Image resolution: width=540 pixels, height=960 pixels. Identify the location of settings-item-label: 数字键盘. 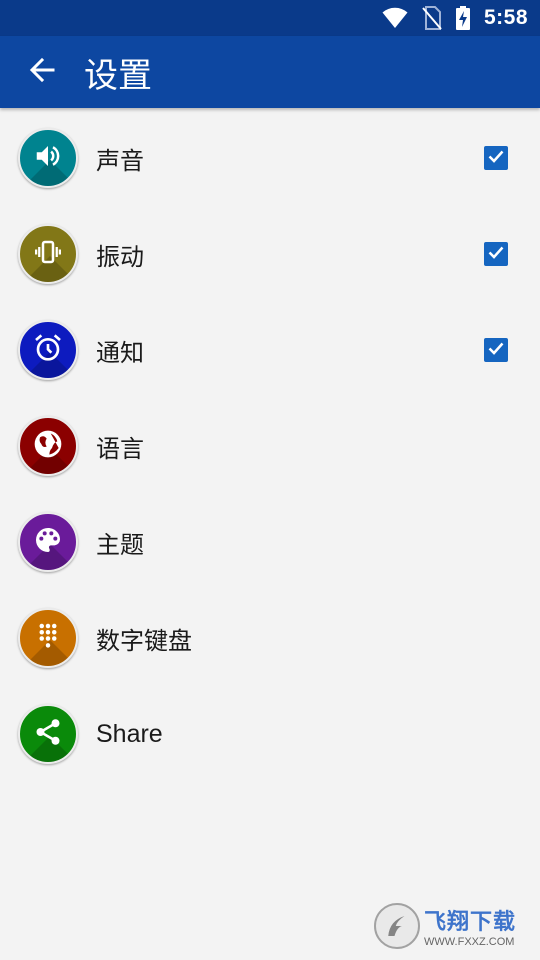
(144, 640).